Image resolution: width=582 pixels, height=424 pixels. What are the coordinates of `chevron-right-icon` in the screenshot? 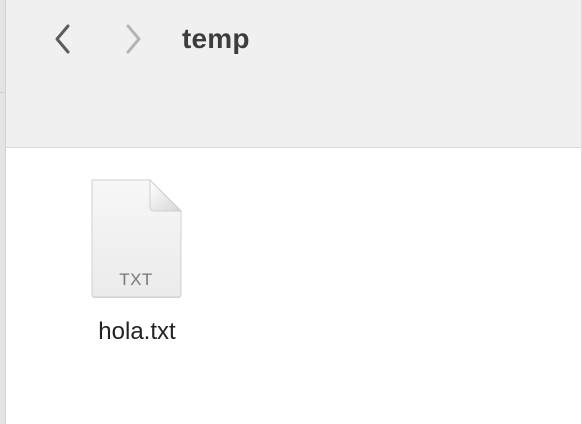 It's located at (133, 39).